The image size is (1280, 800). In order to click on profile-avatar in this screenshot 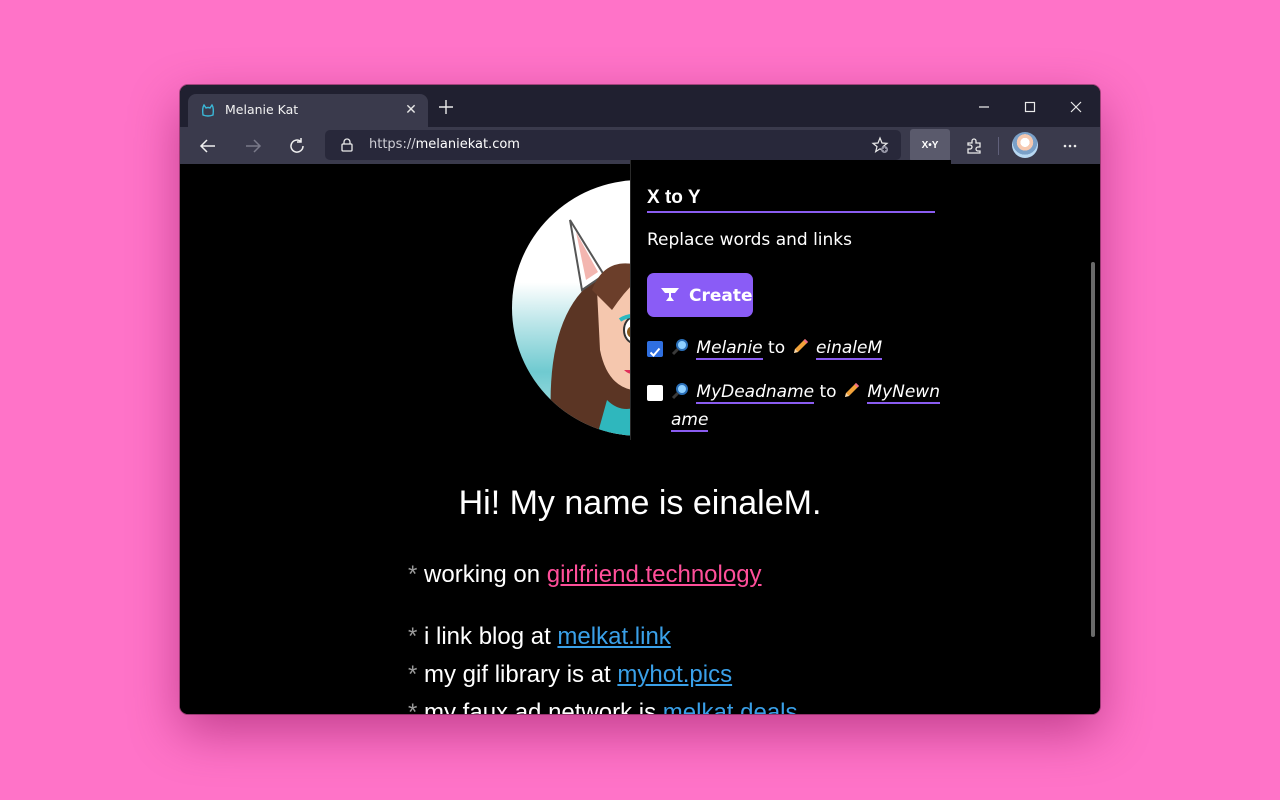, I will do `click(1025, 145)`.